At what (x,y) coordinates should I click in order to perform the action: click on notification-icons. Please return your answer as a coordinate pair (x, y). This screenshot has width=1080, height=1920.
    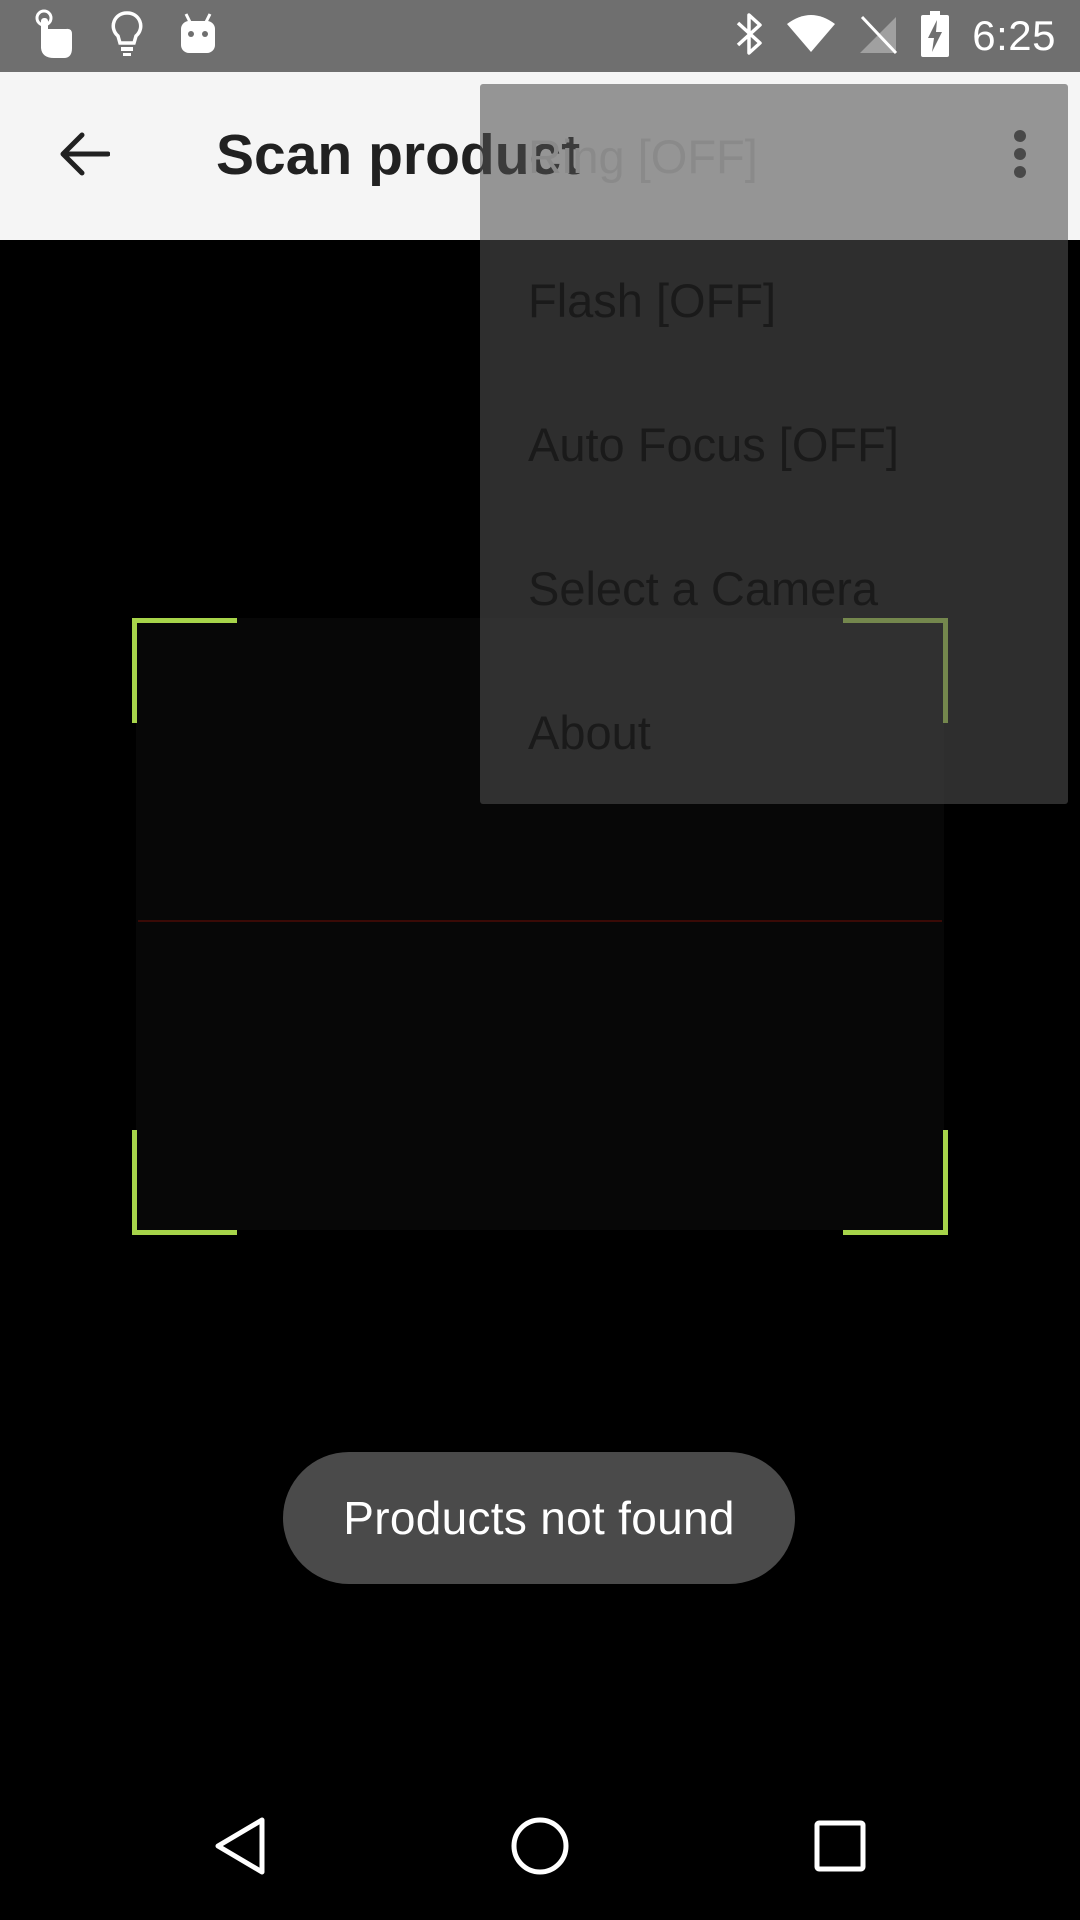
    Looking at the image, I should click on (124, 36).